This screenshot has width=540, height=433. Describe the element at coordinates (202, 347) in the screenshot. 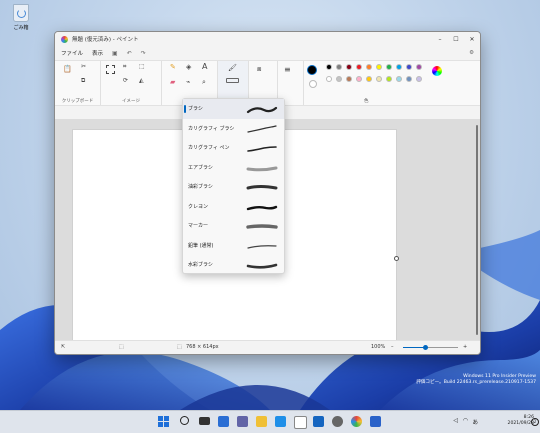

I see `canvas-size: 768 × 614px` at that location.